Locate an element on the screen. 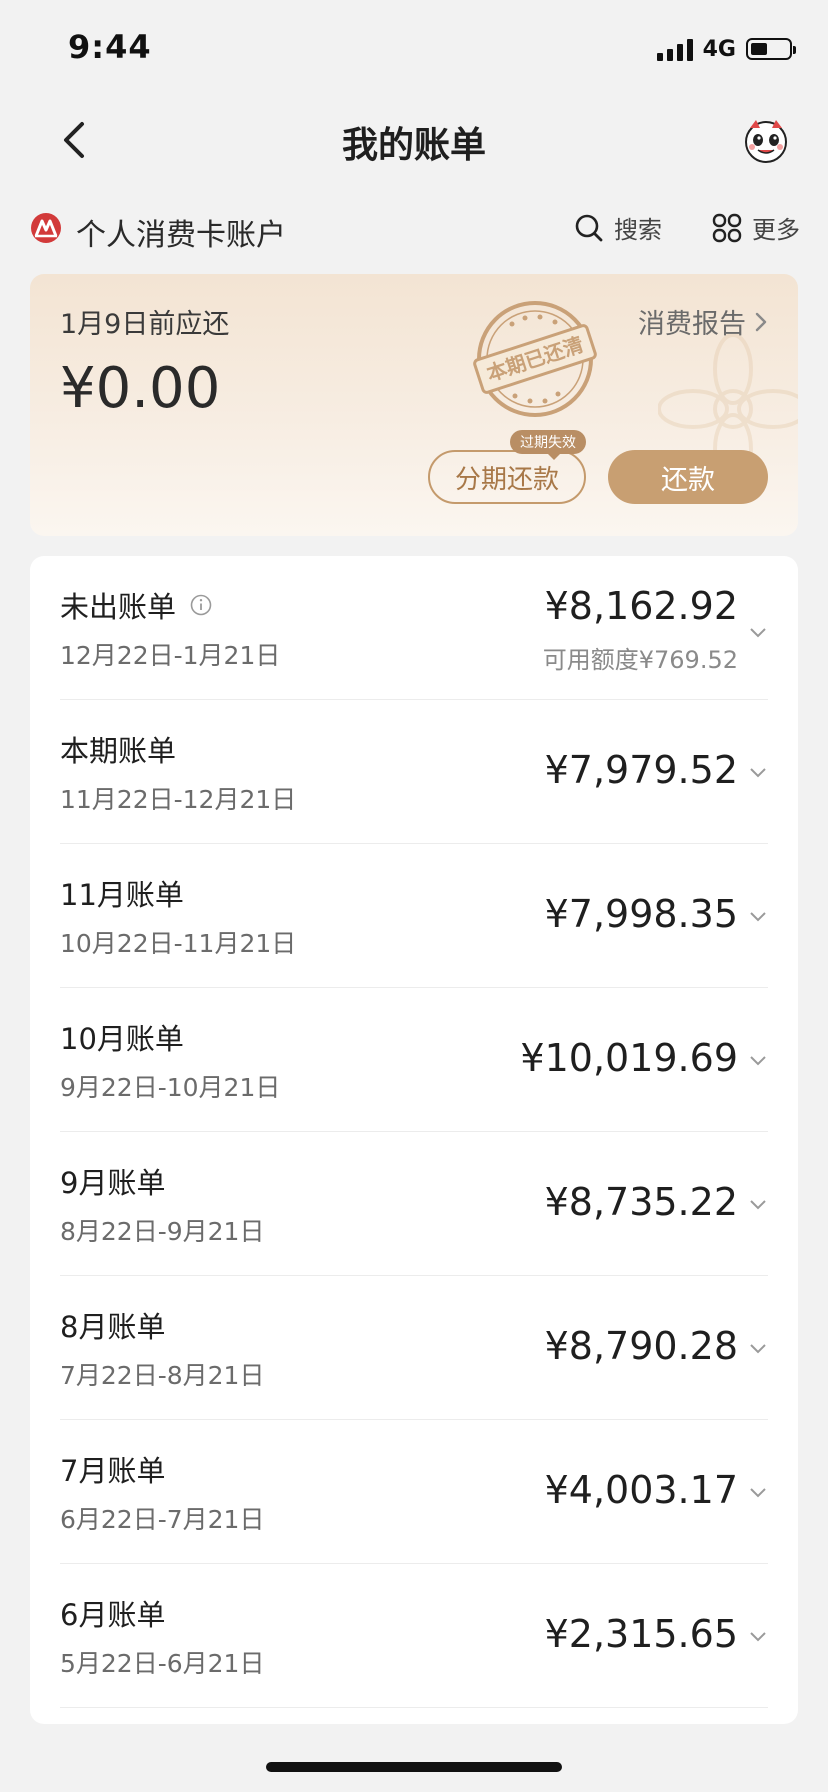 The width and height of the screenshot is (828, 1792). bill-title: 本期账单 is located at coordinates (118, 751).